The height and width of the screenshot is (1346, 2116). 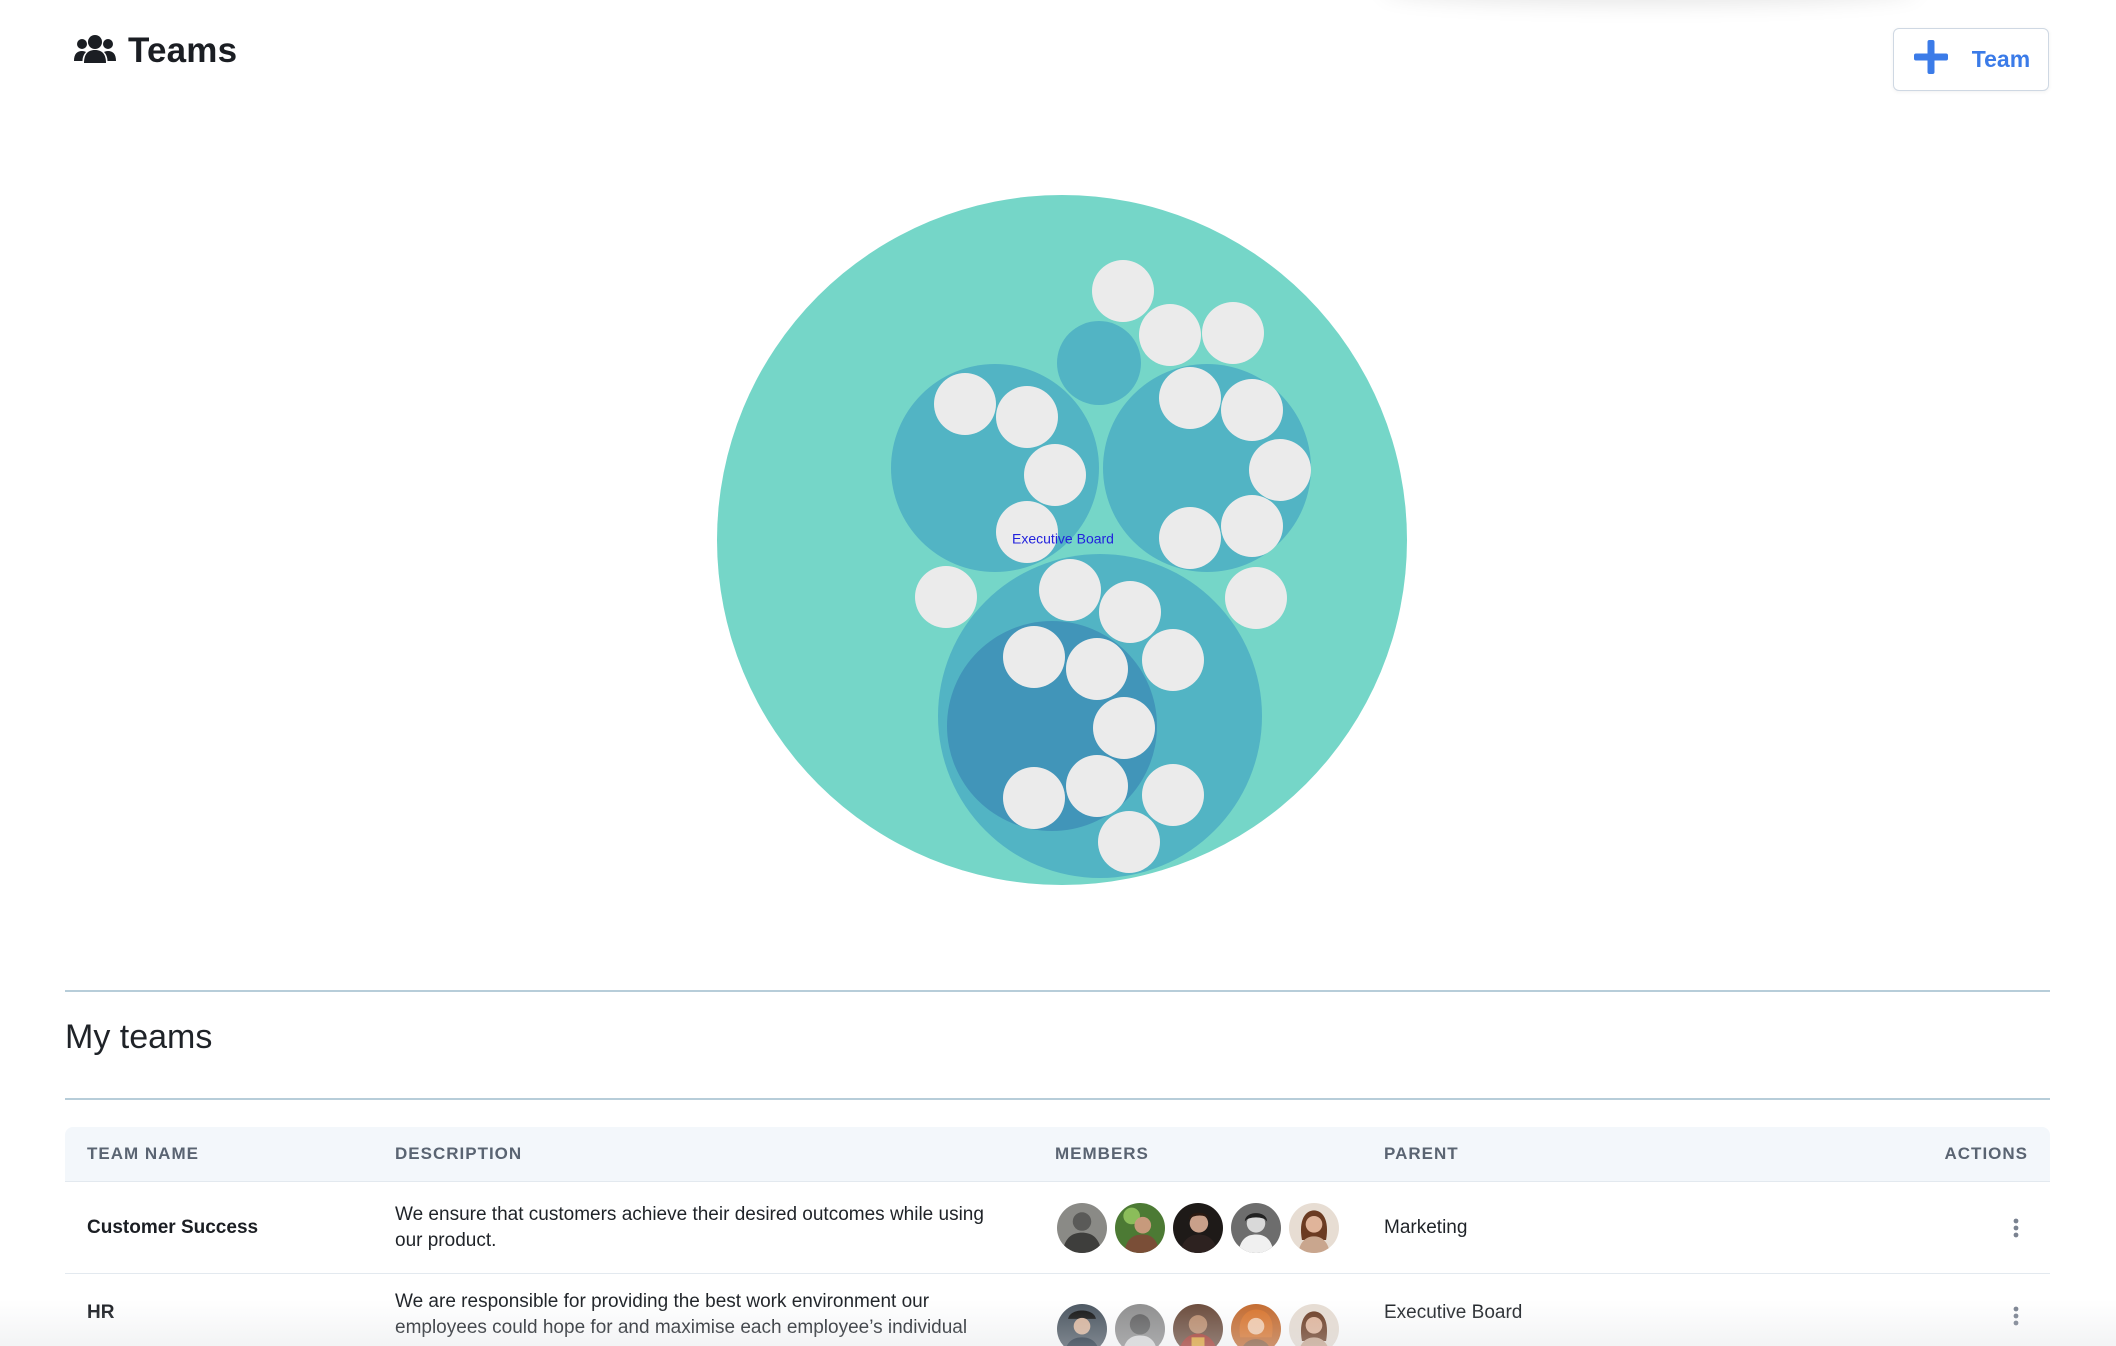 I want to click on section-divider-top, so click(x=1057, y=991).